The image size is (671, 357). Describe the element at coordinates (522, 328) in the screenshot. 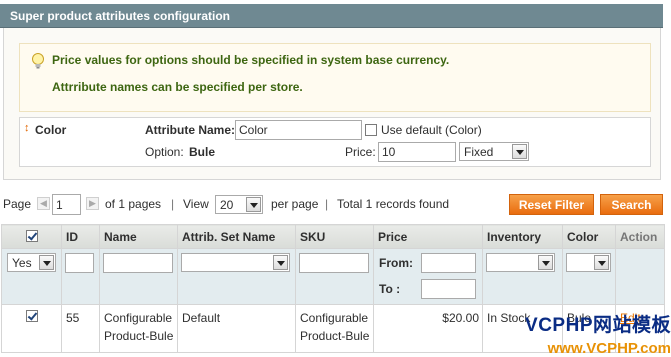

I see `cell-inventory: In Stock` at that location.